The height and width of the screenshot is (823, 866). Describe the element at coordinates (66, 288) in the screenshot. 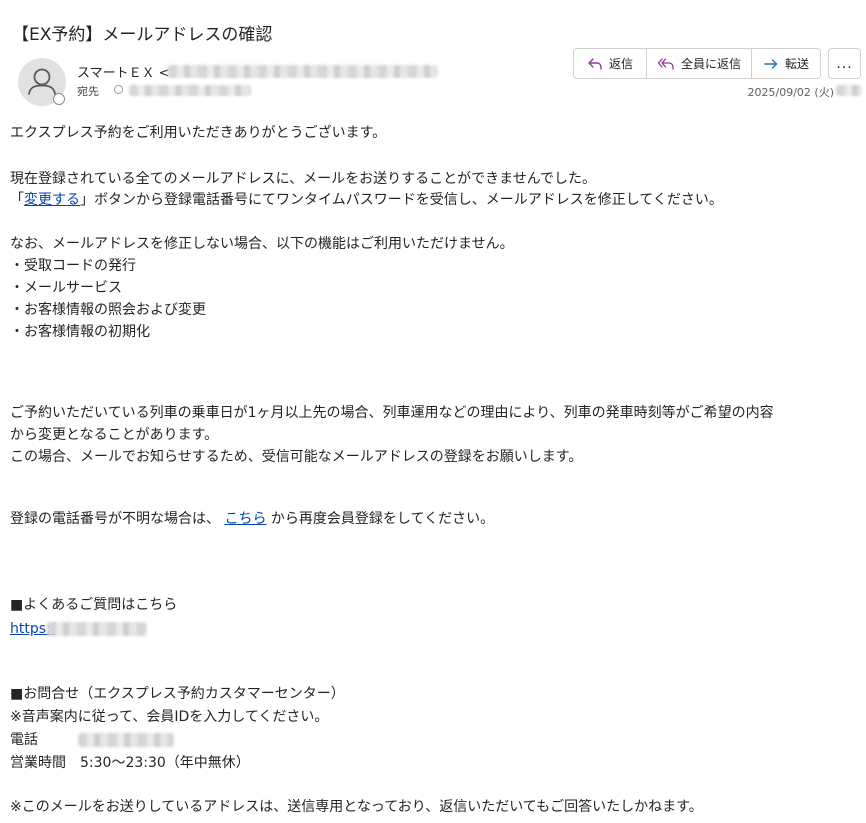

I see `list-item: ・メールサービス` at that location.